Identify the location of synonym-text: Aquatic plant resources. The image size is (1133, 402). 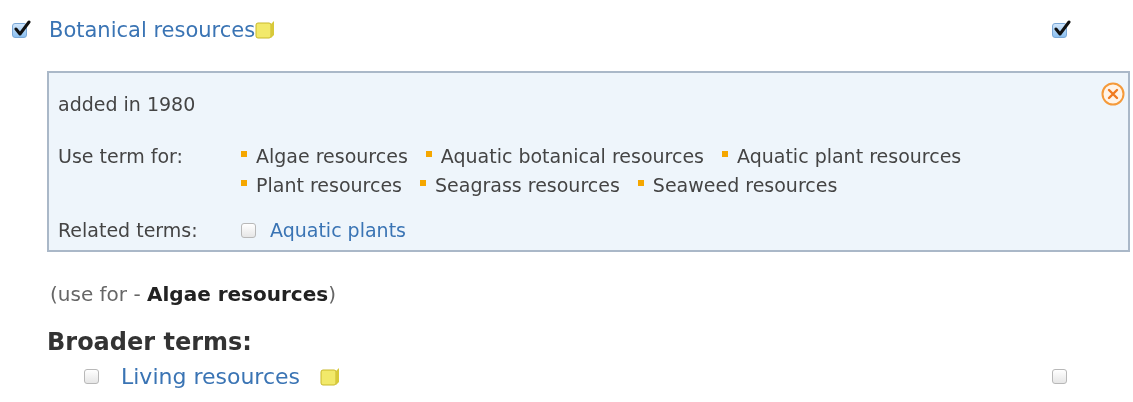
(849, 156).